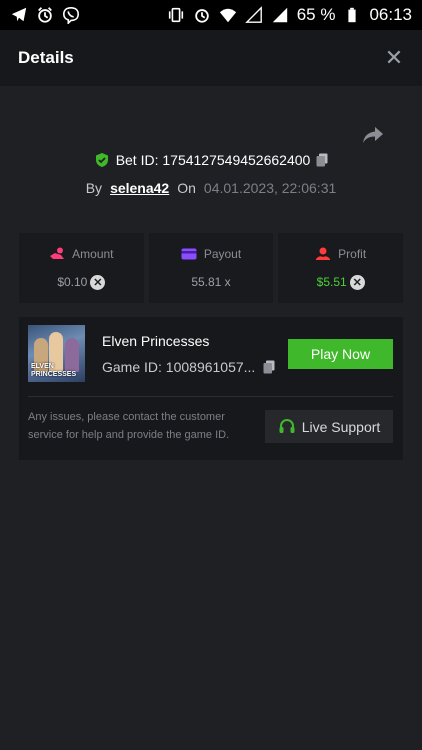 The image size is (422, 750). Describe the element at coordinates (56, 353) in the screenshot. I see `game-thumbnail: ELVEN PRINCESSES` at that location.